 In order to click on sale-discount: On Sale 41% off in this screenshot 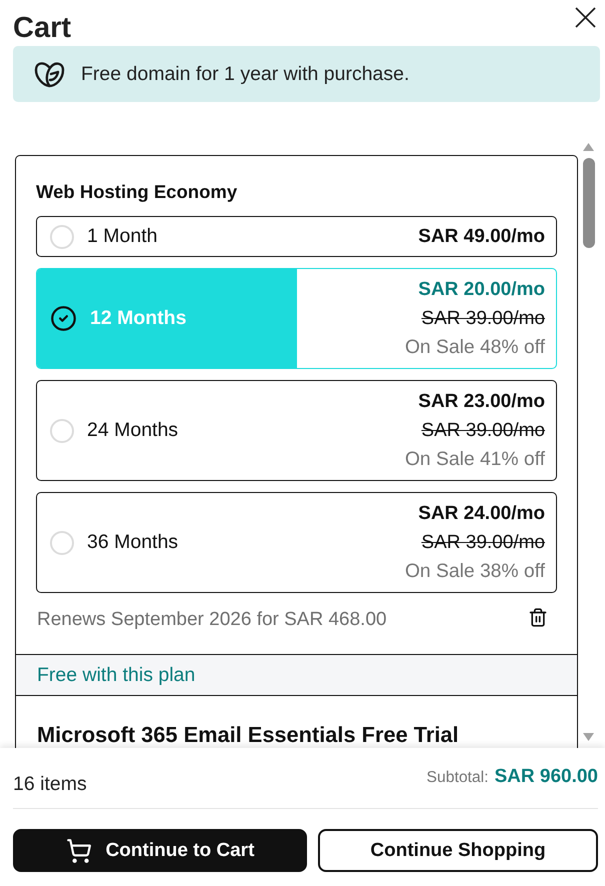, I will do `click(474, 460)`.